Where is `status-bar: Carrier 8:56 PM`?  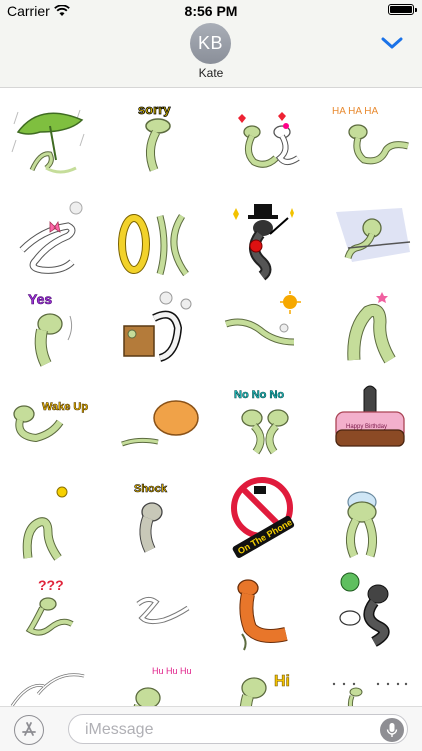
status-bar: Carrier 8:56 PM is located at coordinates (211, 11).